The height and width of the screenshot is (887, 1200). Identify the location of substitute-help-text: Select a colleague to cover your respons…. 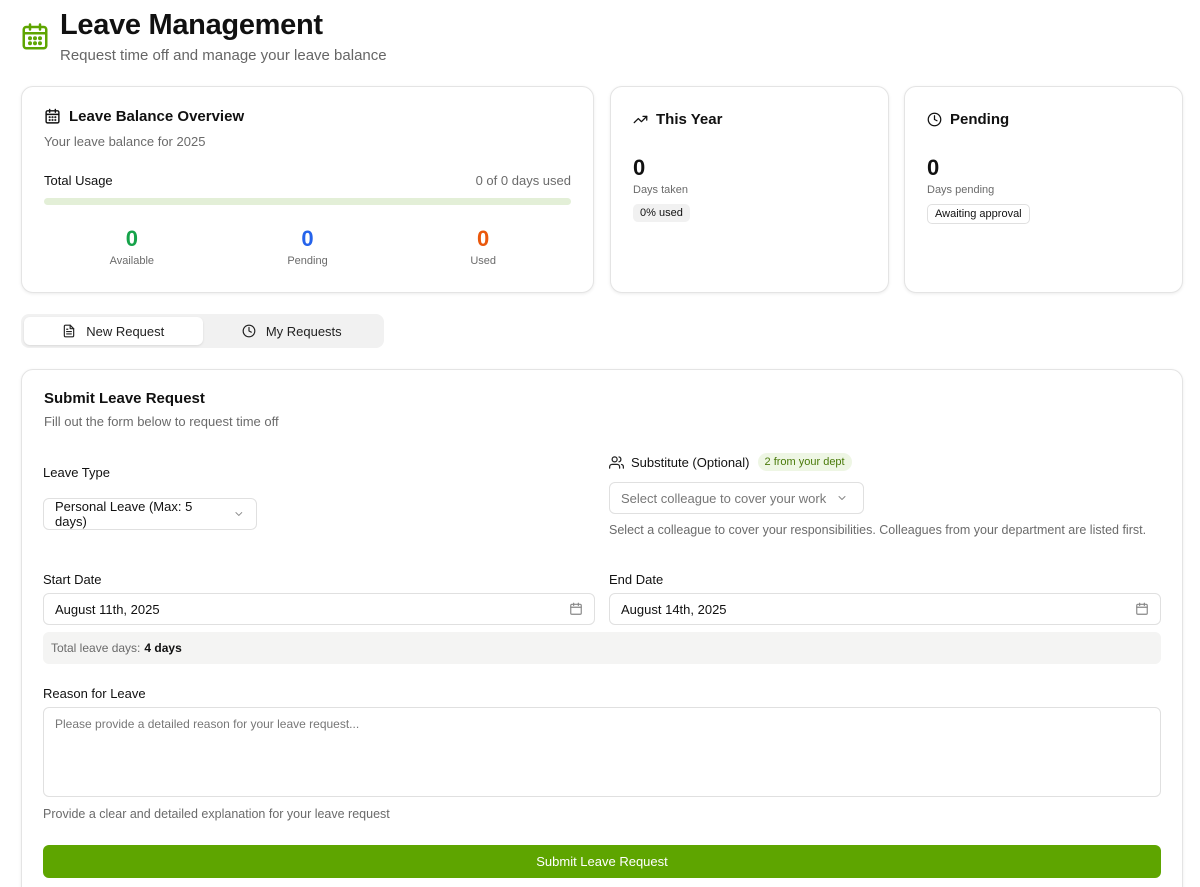
(878, 530).